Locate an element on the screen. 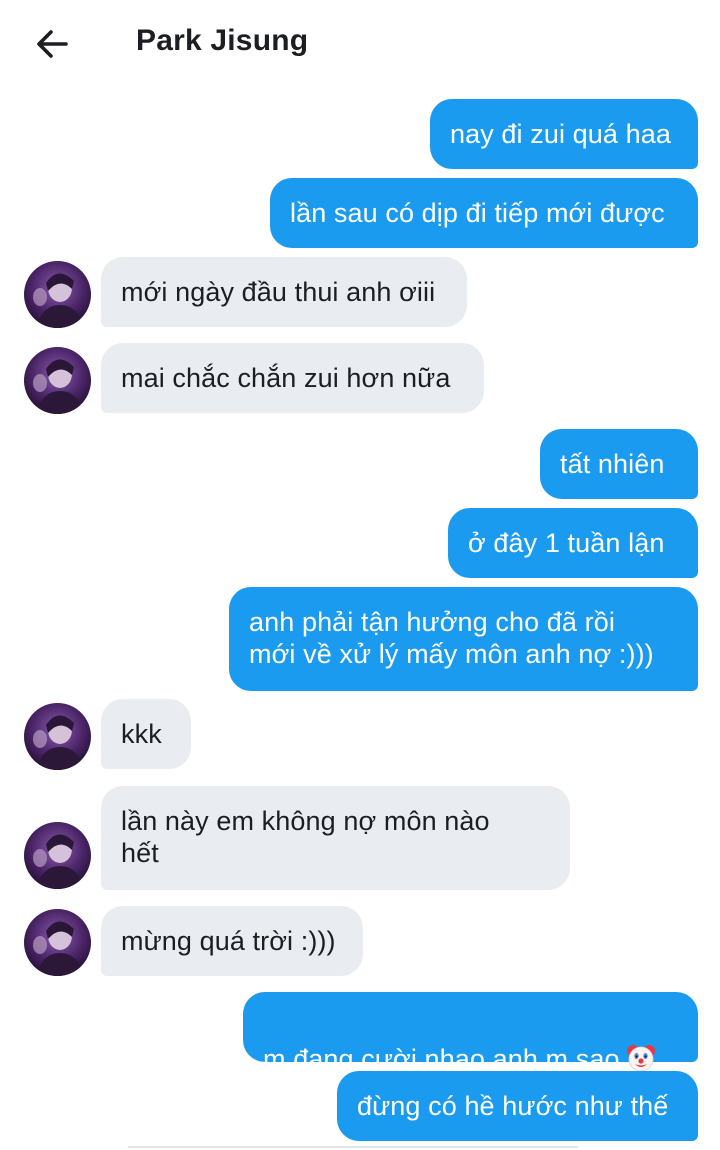 The image size is (720, 1150). message-bubble-outgoing: lần sau có dịp đi tiếp mới được is located at coordinates (484, 213).